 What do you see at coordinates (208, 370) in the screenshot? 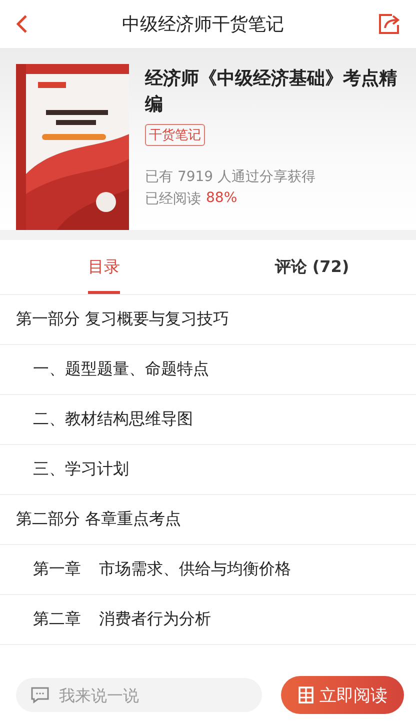
I see `toc-item: 一、题型题量、命题特点` at bounding box center [208, 370].